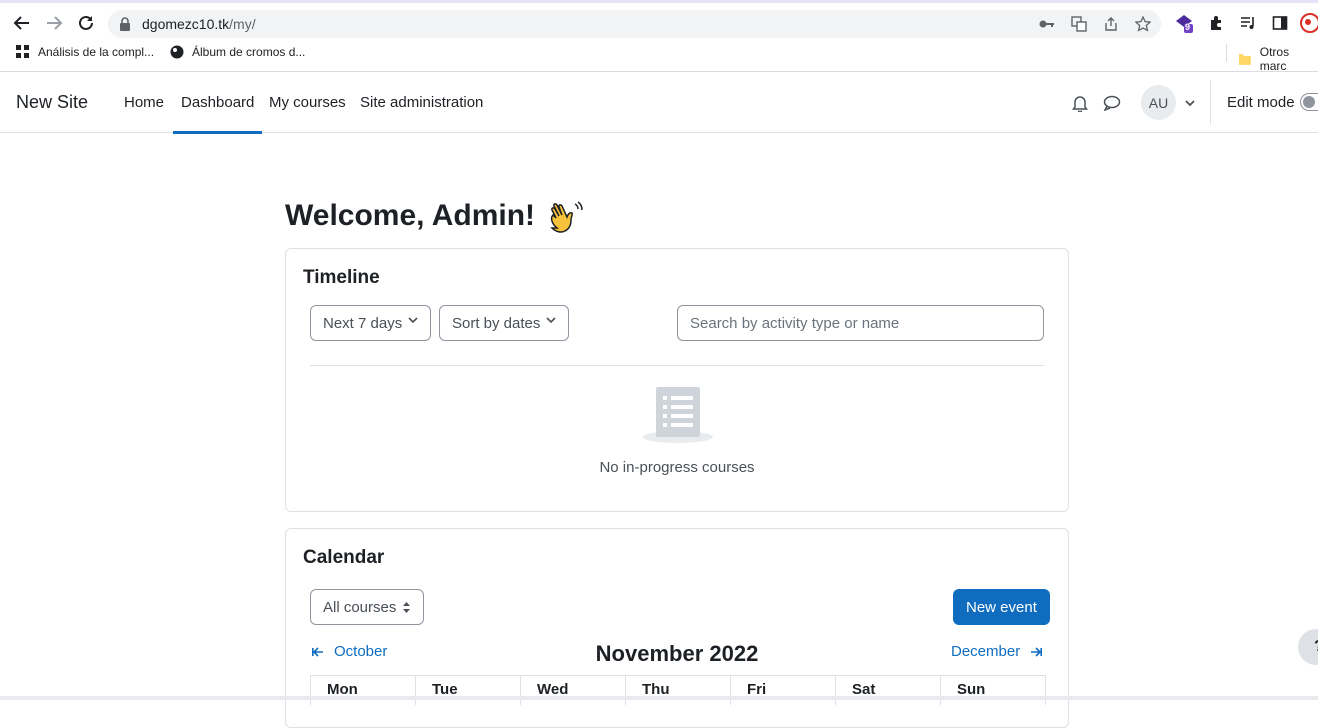  Describe the element at coordinates (677, 467) in the screenshot. I see `timeline-empty-message: No in-progress courses` at that location.